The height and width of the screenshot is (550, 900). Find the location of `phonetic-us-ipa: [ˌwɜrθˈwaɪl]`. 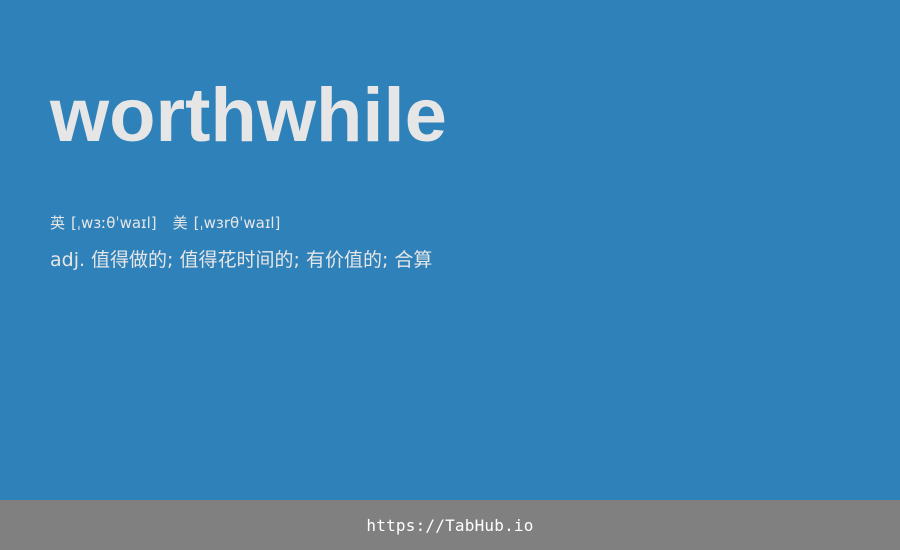

phonetic-us-ipa: [ˌwɜrθˈwaɪl] is located at coordinates (237, 223).